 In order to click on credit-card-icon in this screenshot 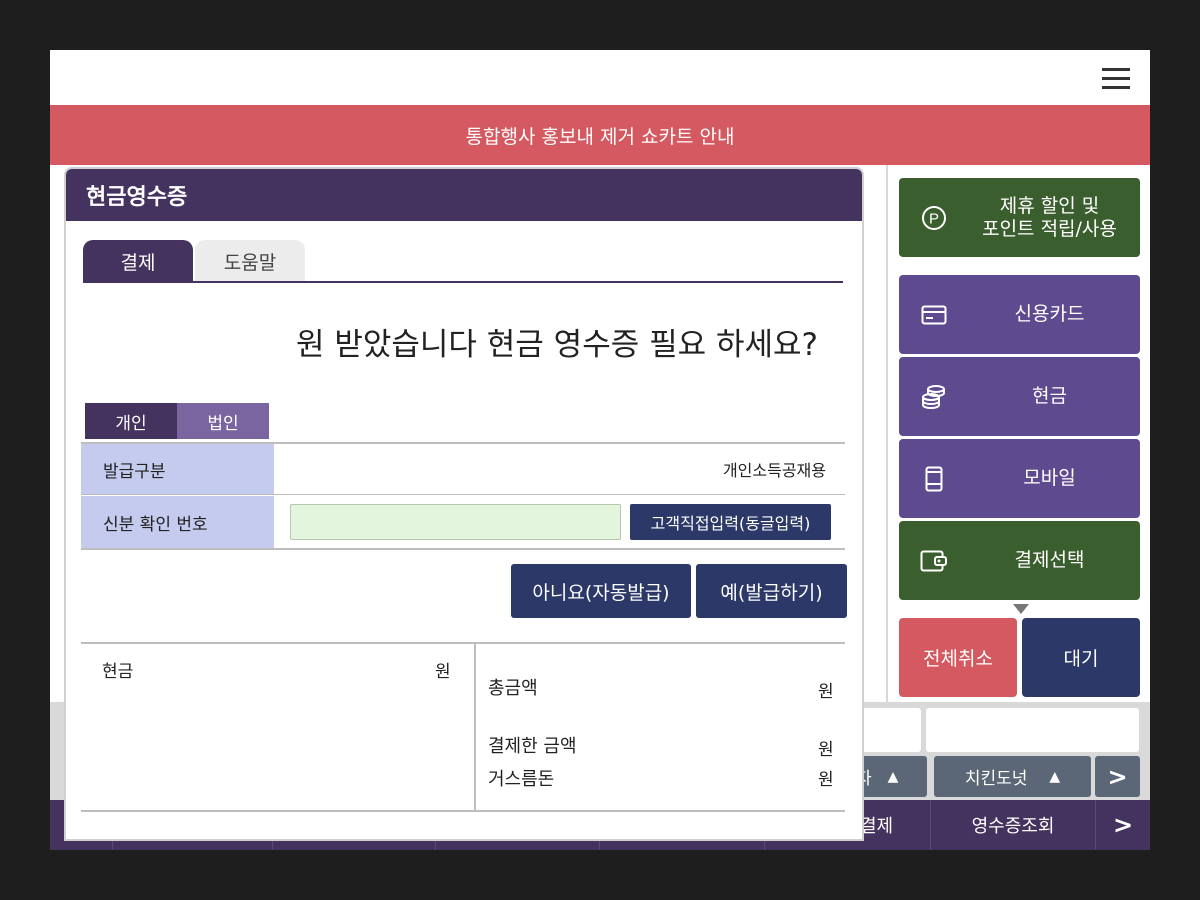, I will do `click(934, 315)`.